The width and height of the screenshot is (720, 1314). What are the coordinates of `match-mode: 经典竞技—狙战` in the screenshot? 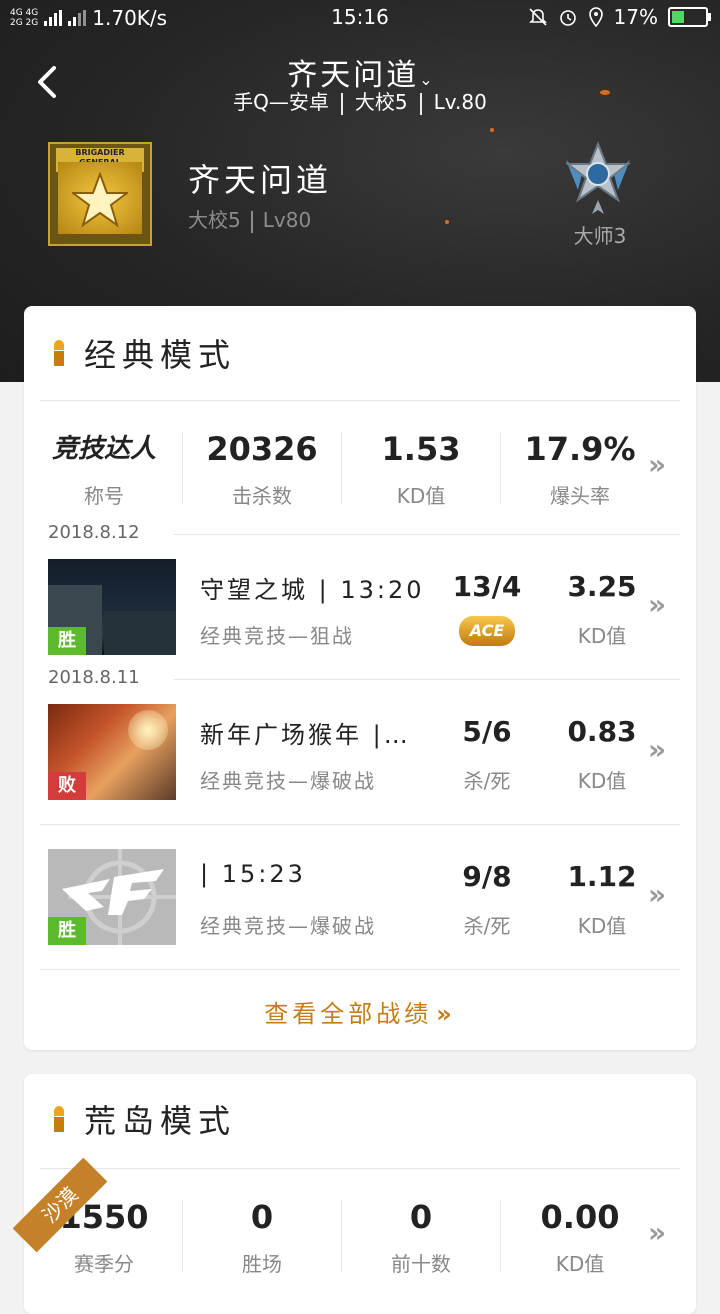 It's located at (277, 636).